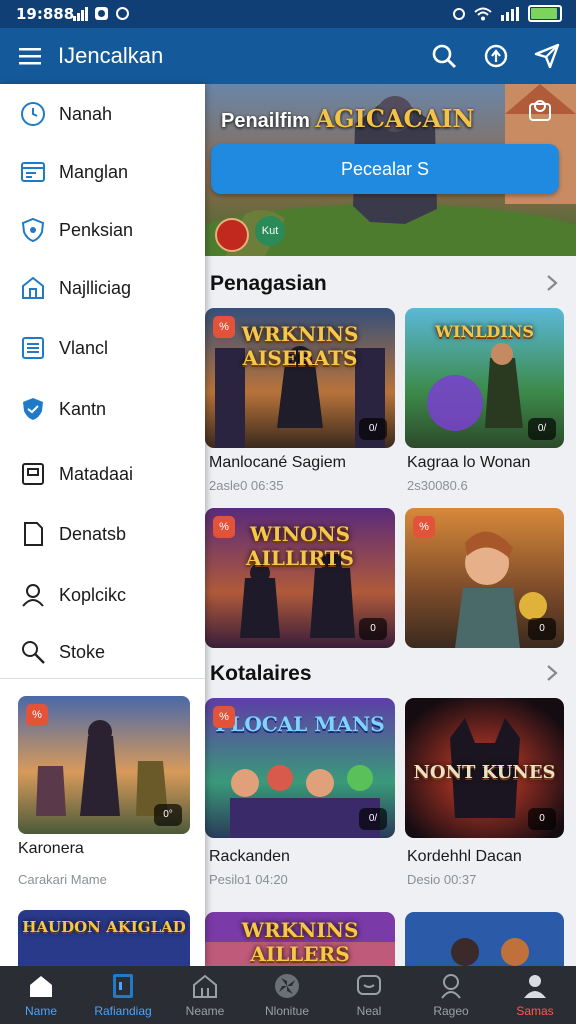  Describe the element at coordinates (41, 986) in the screenshot. I see `home-icon` at that location.